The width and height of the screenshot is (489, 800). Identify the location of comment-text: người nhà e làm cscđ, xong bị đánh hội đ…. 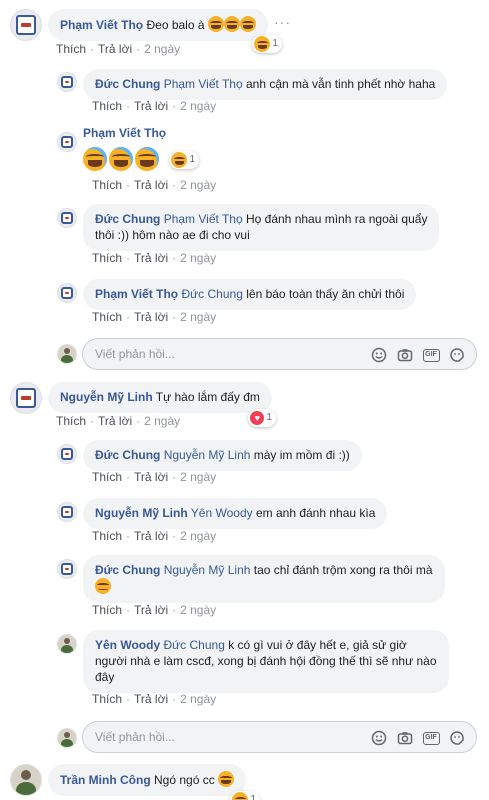
(266, 661).